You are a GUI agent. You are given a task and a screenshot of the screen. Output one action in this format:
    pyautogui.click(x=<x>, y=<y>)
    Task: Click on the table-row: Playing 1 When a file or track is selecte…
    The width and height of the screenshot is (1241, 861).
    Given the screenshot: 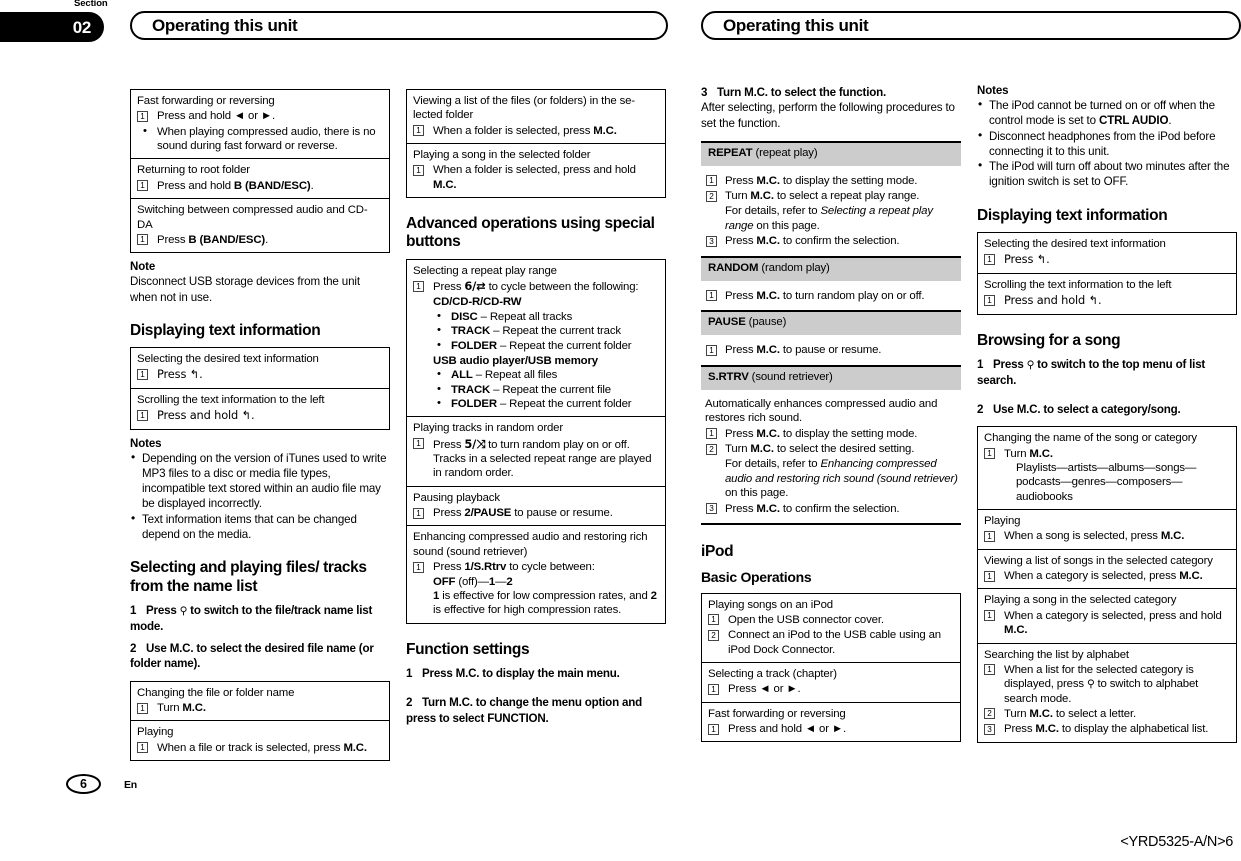 What is the action you would take?
    pyautogui.click(x=260, y=740)
    